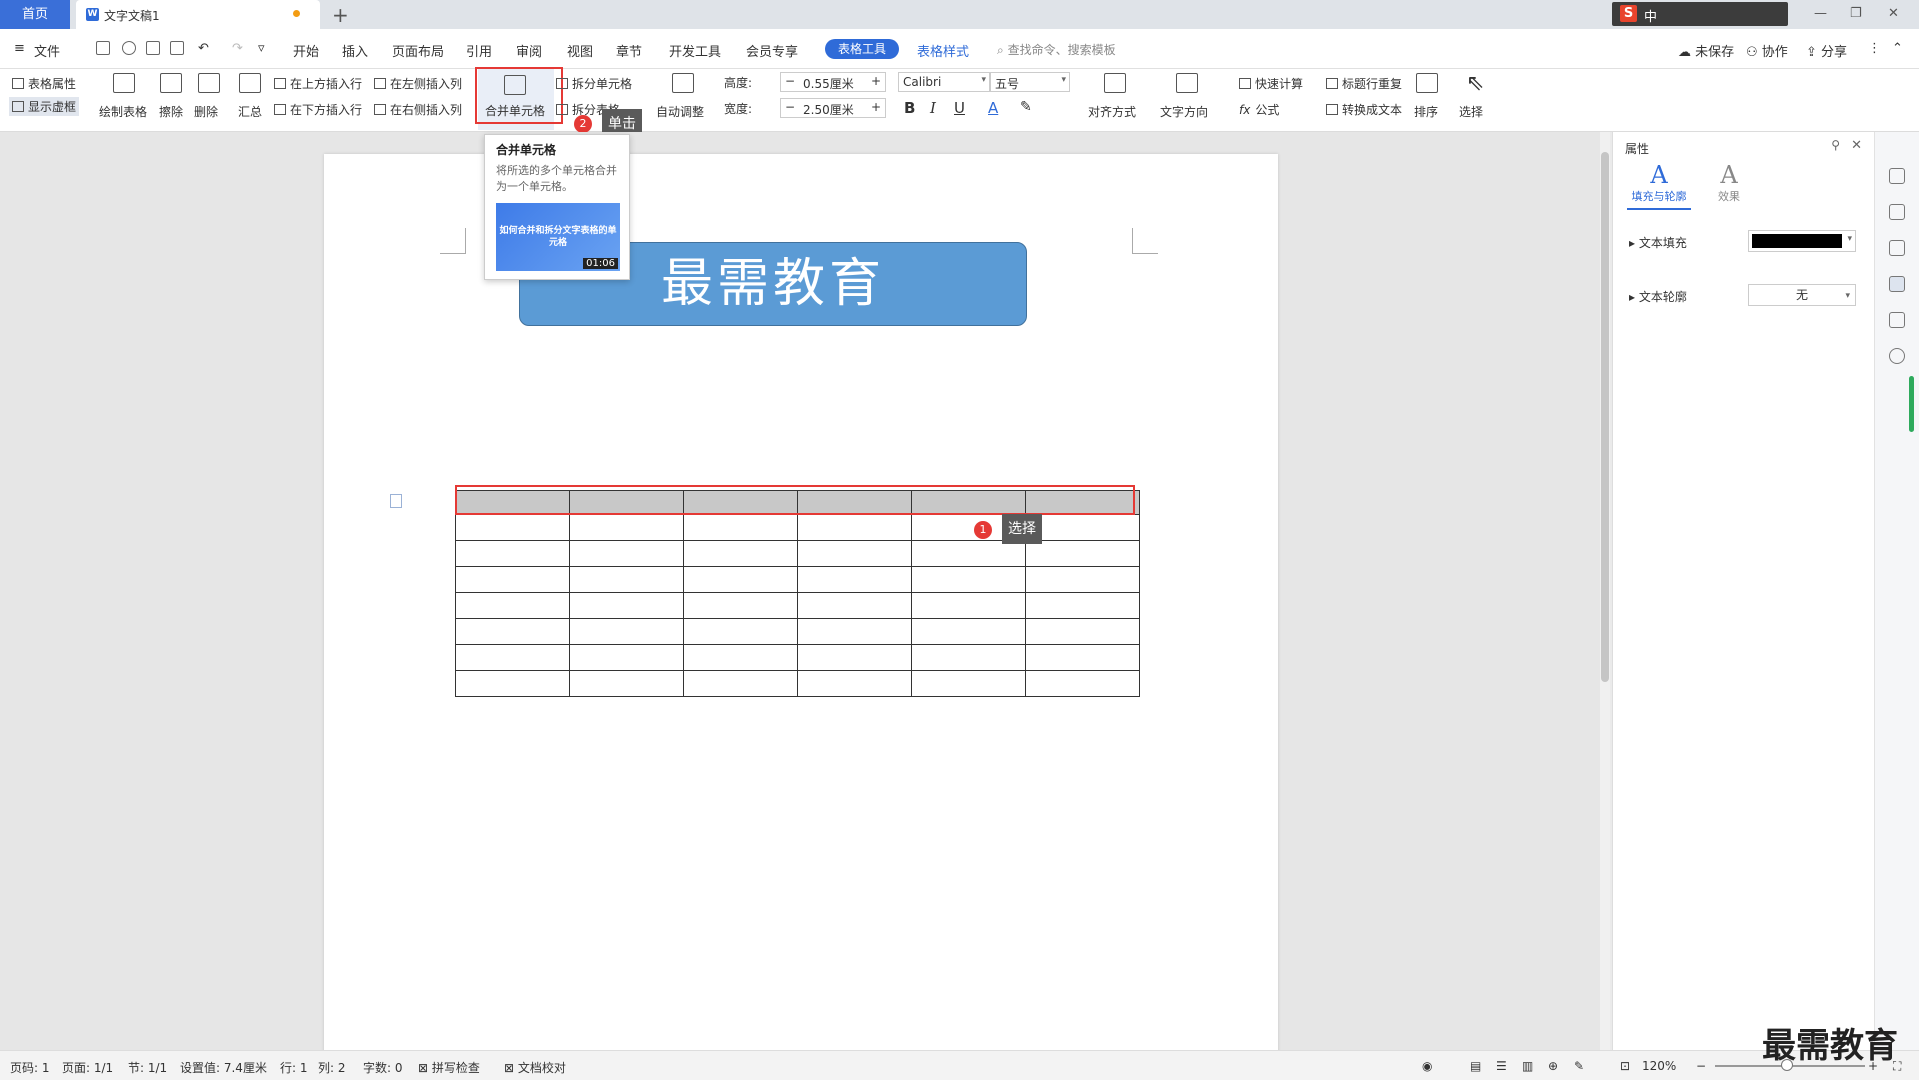 This screenshot has height=1080, width=1919. Describe the element at coordinates (418, 83) in the screenshot. I see `insert-col-left-button: 在左侧插入列` at that location.